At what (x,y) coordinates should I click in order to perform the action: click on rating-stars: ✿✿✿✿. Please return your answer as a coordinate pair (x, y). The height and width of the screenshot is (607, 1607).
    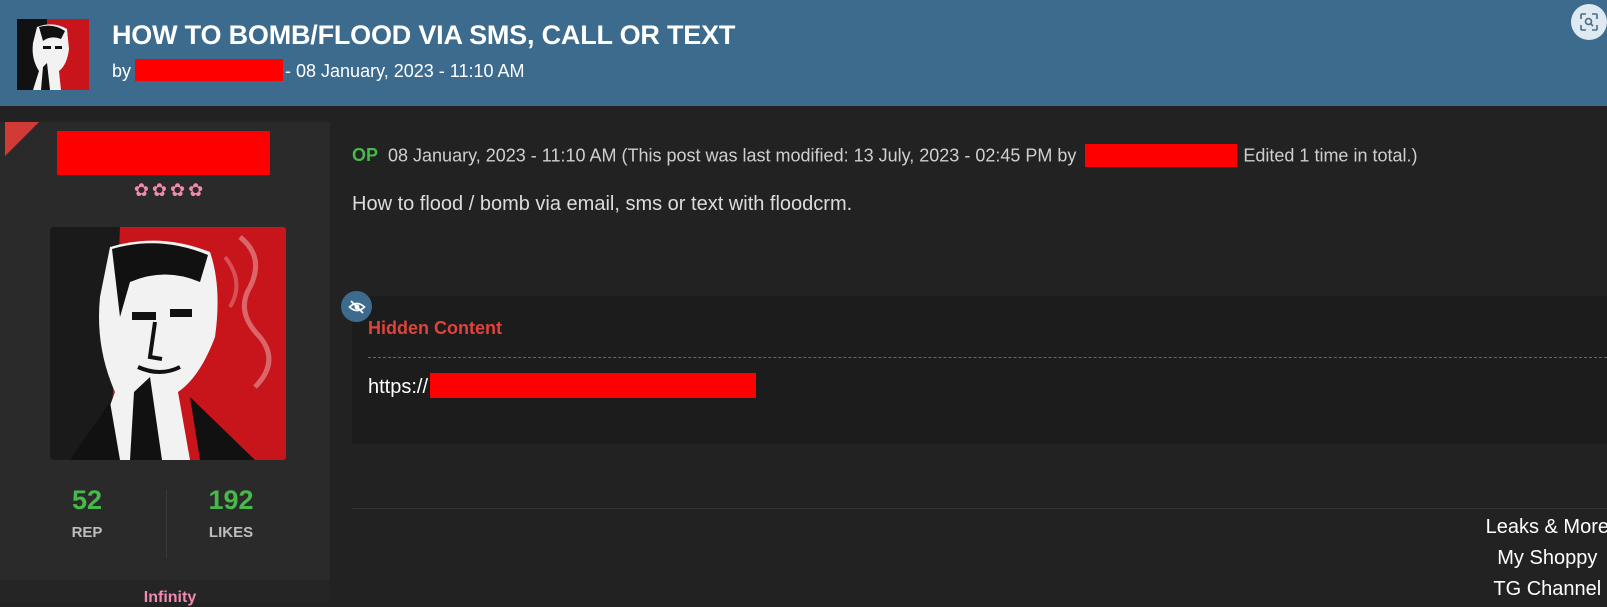
    Looking at the image, I should click on (170, 190).